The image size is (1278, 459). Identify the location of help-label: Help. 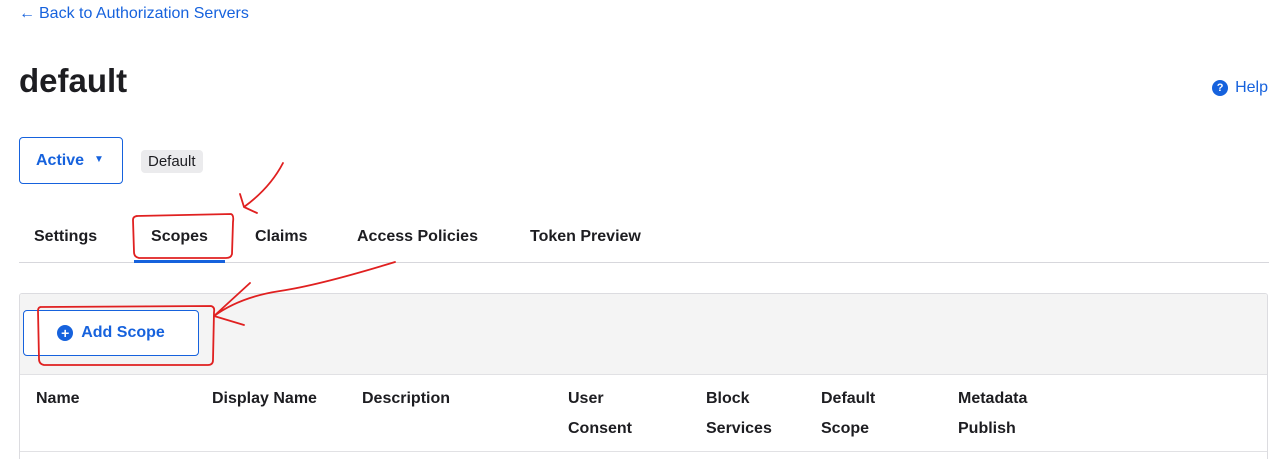
(1251, 87).